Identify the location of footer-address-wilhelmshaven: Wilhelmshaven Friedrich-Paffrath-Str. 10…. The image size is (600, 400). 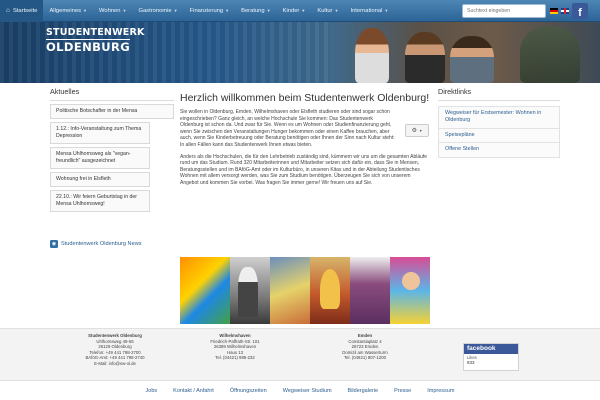
(235, 347).